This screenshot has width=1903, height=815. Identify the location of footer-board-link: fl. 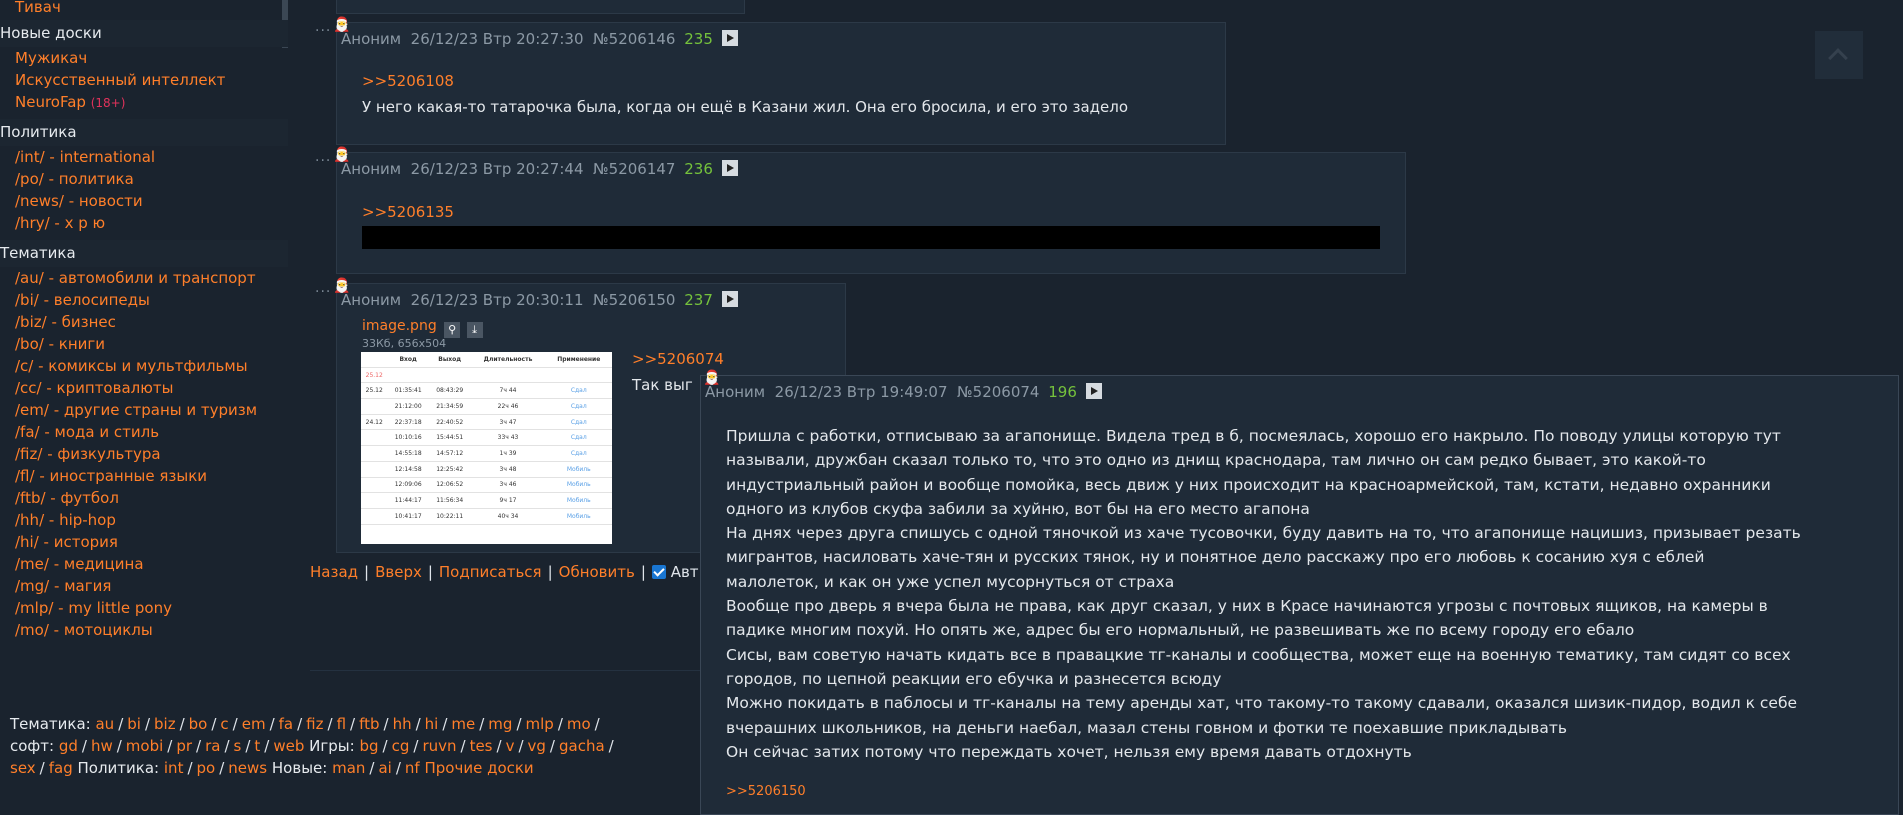
(341, 724).